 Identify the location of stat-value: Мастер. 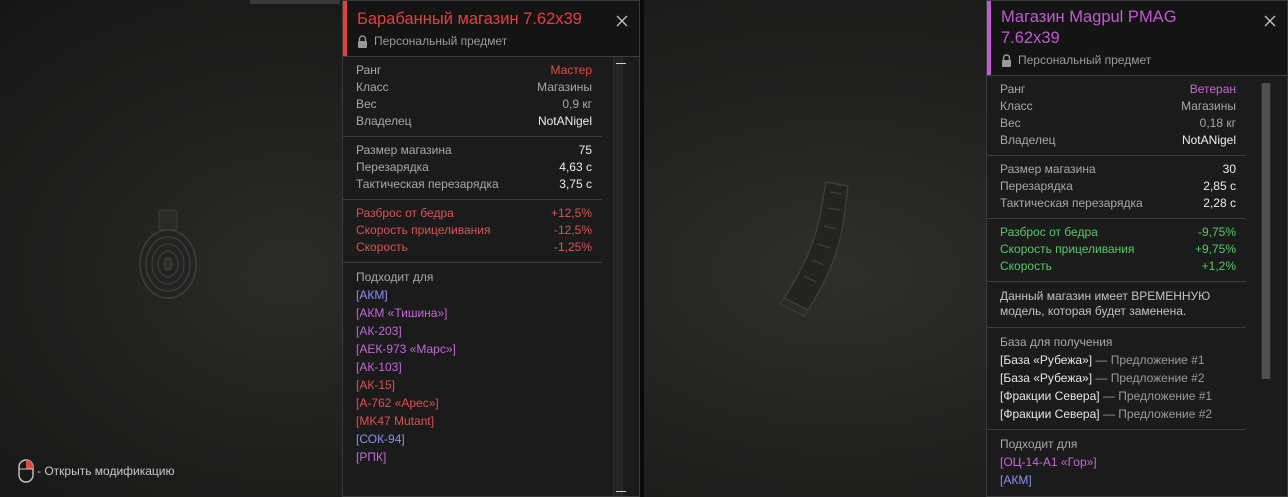
(571, 70).